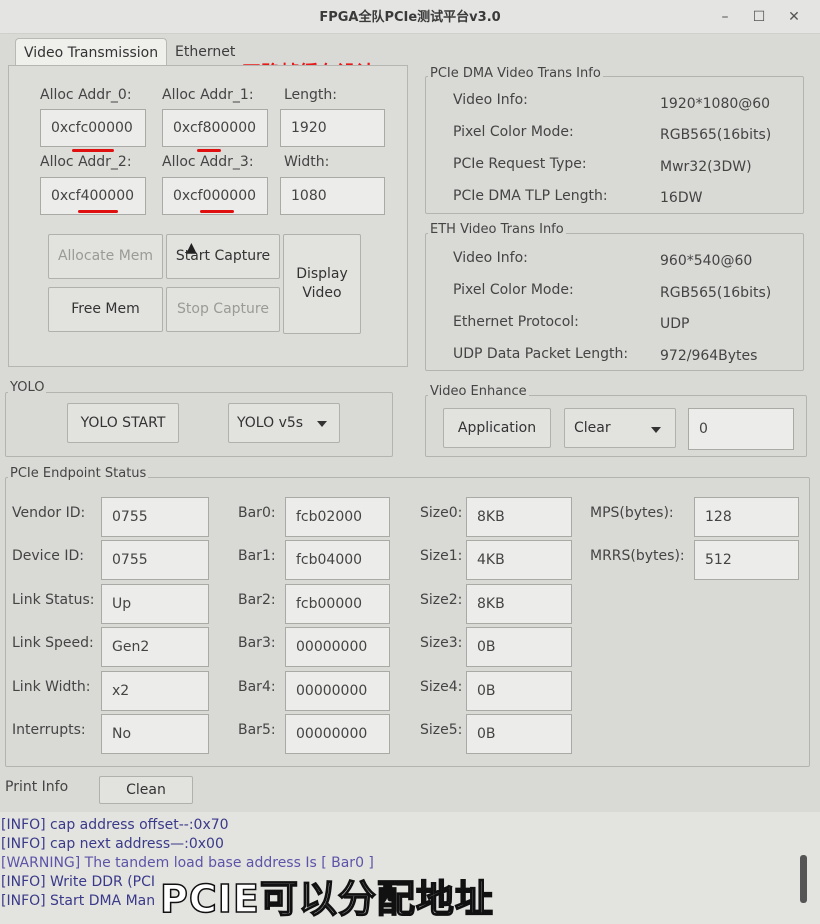 This screenshot has width=820, height=924. Describe the element at coordinates (337, 604) in the screenshot. I see `bar2-field: fcb00000` at that location.